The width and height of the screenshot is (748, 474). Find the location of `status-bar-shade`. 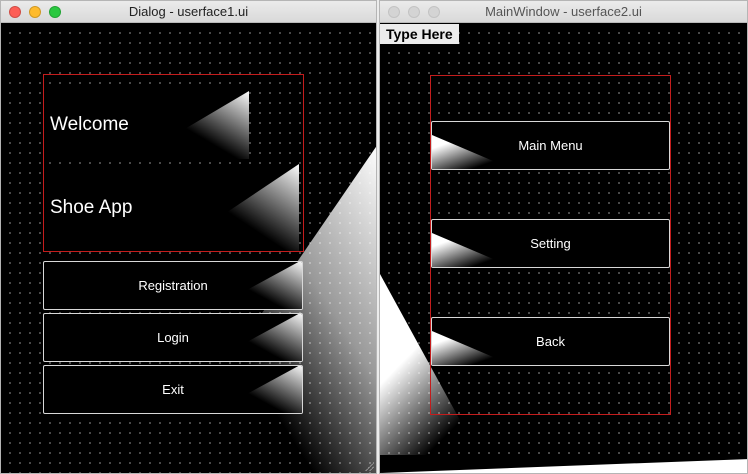

status-bar-shade is located at coordinates (563, 464).